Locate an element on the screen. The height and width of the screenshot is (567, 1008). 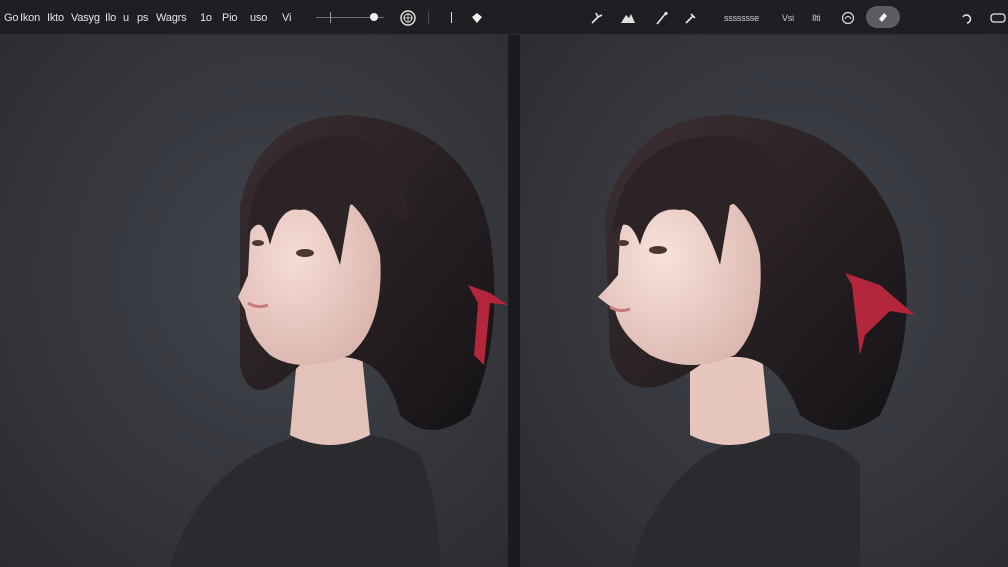
texture-icon is located at coordinates (408, 17).